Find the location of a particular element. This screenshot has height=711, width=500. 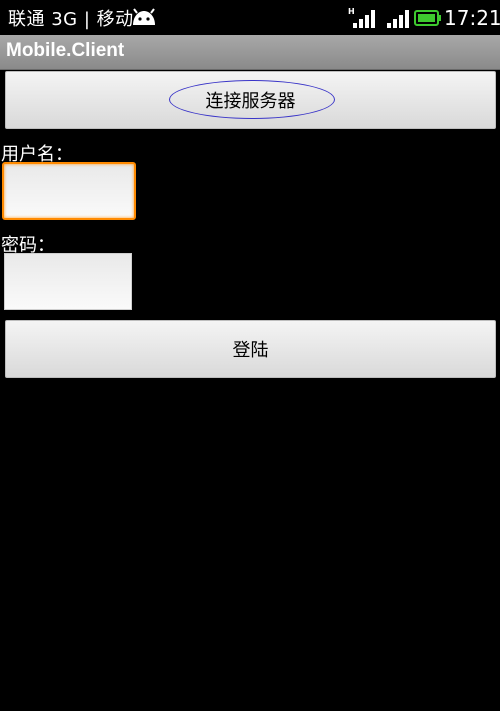

status-bar: 联通 3G | 移动 H 17:21 is located at coordinates (250, 17).